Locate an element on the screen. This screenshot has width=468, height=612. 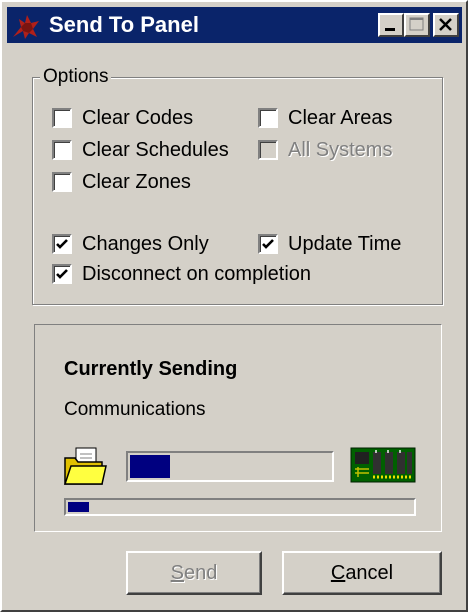
close-button is located at coordinates (446, 25).